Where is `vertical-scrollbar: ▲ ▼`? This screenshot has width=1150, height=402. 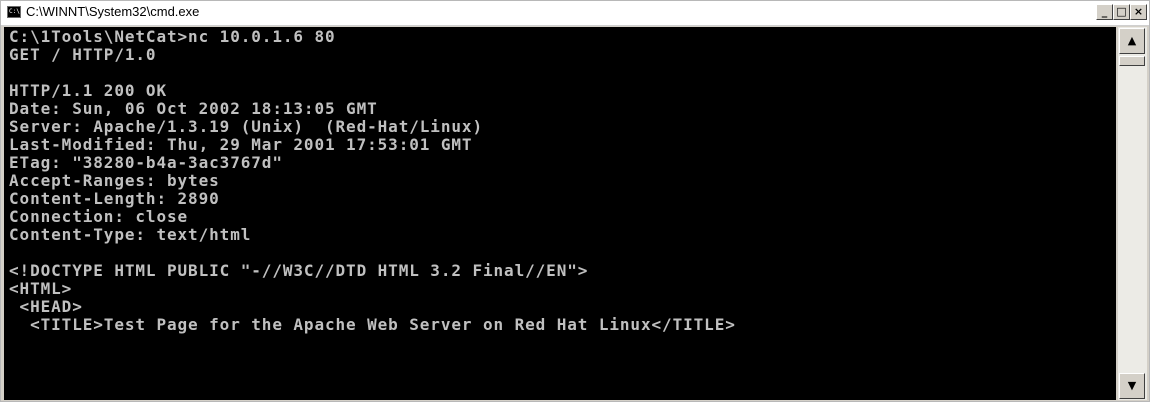
vertical-scrollbar: ▲ ▼ is located at coordinates (1132, 213).